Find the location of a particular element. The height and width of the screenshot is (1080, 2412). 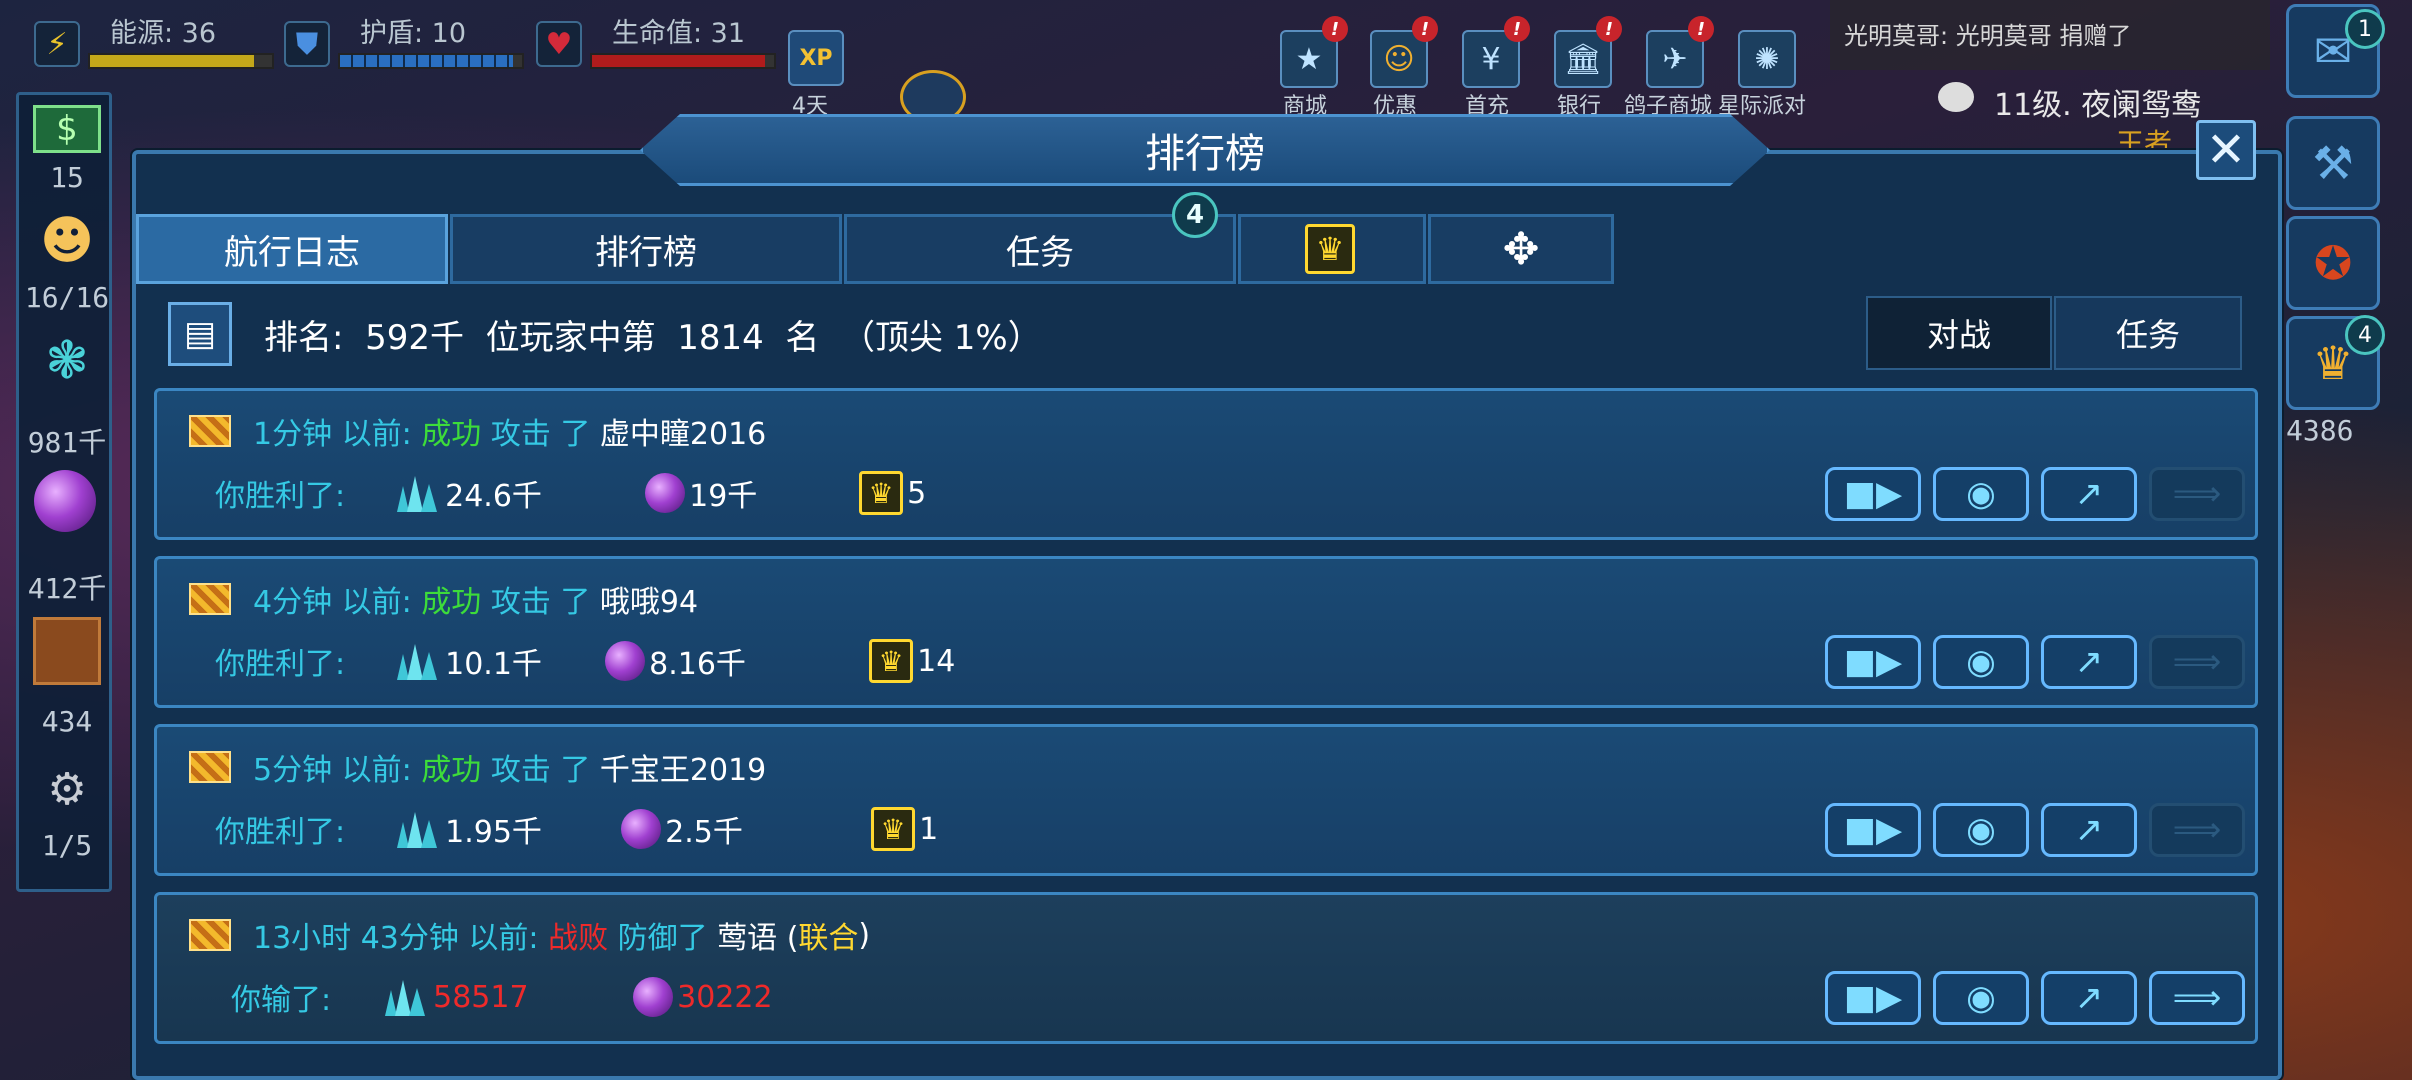

entry-result: 成功 is located at coordinates (451, 434).